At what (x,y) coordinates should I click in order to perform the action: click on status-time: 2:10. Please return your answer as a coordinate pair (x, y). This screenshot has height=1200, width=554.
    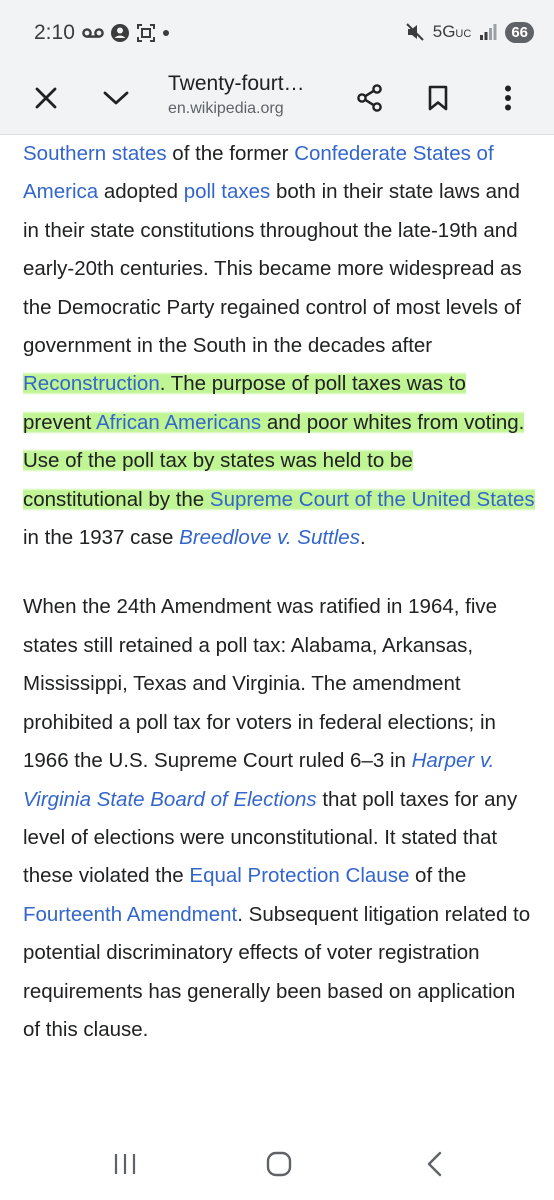
    Looking at the image, I should click on (54, 32).